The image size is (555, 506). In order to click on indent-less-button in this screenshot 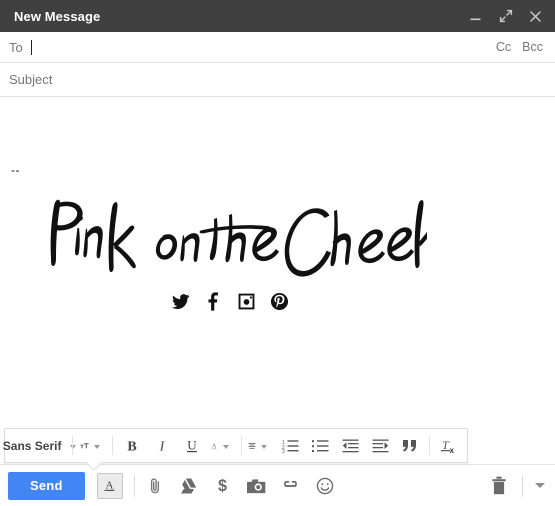, I will do `click(350, 445)`.